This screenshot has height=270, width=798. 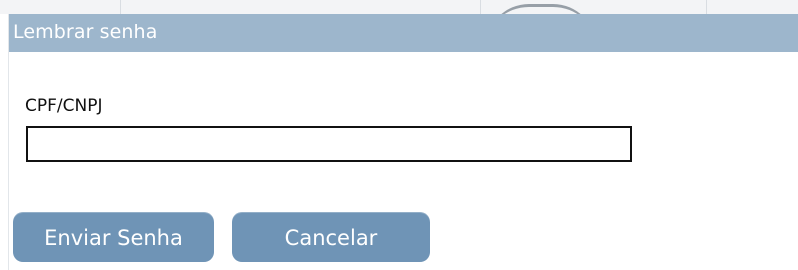 I want to click on cpf-cnpj-label: CPF/CNPJ, so click(x=64, y=106).